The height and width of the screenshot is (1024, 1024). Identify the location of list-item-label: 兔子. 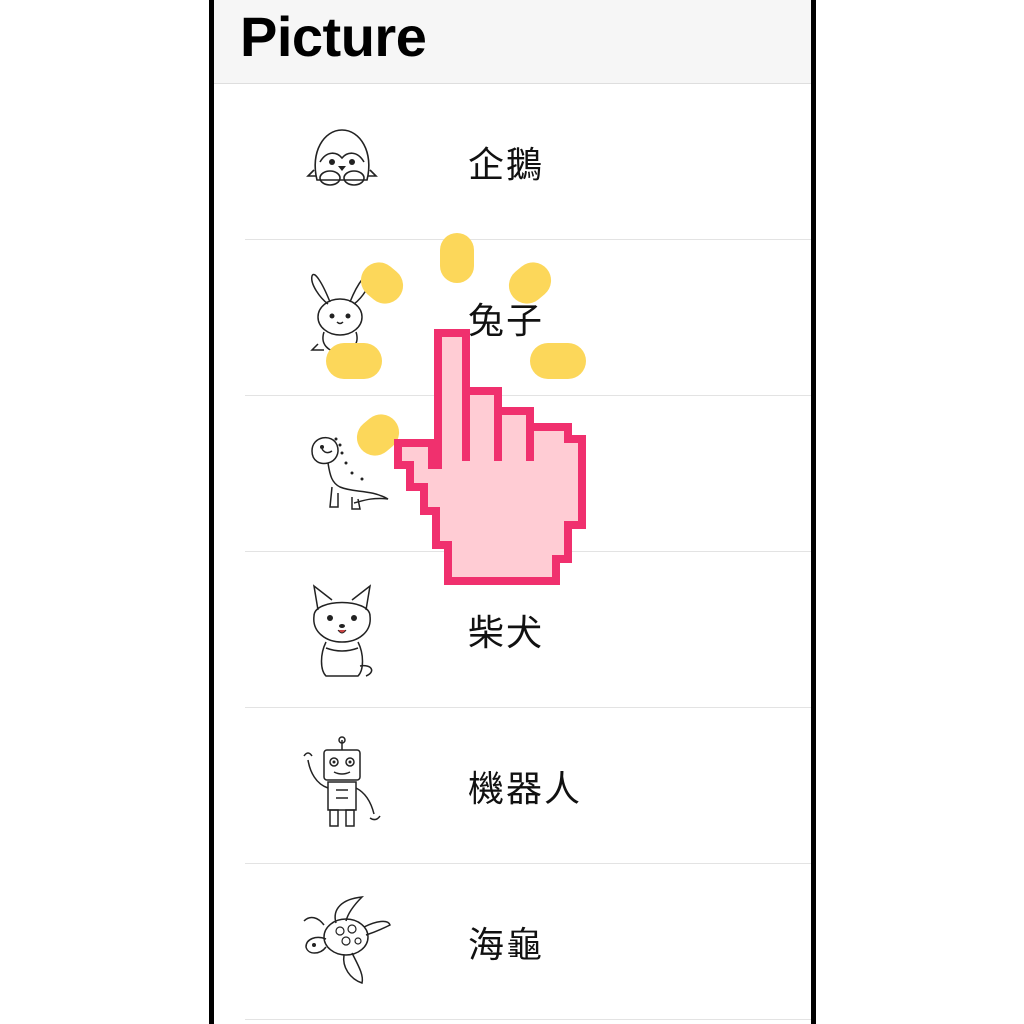
(506, 321).